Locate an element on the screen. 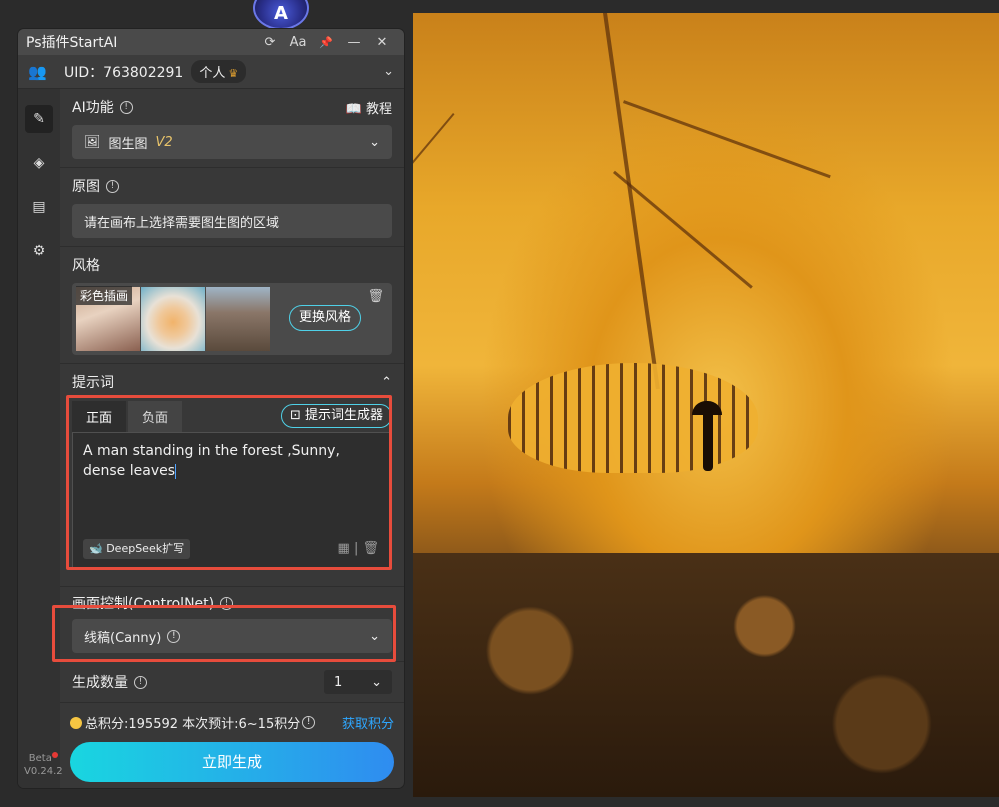  points-info: 总积分:195592 本次预计:6~15积分 is located at coordinates (193, 724).